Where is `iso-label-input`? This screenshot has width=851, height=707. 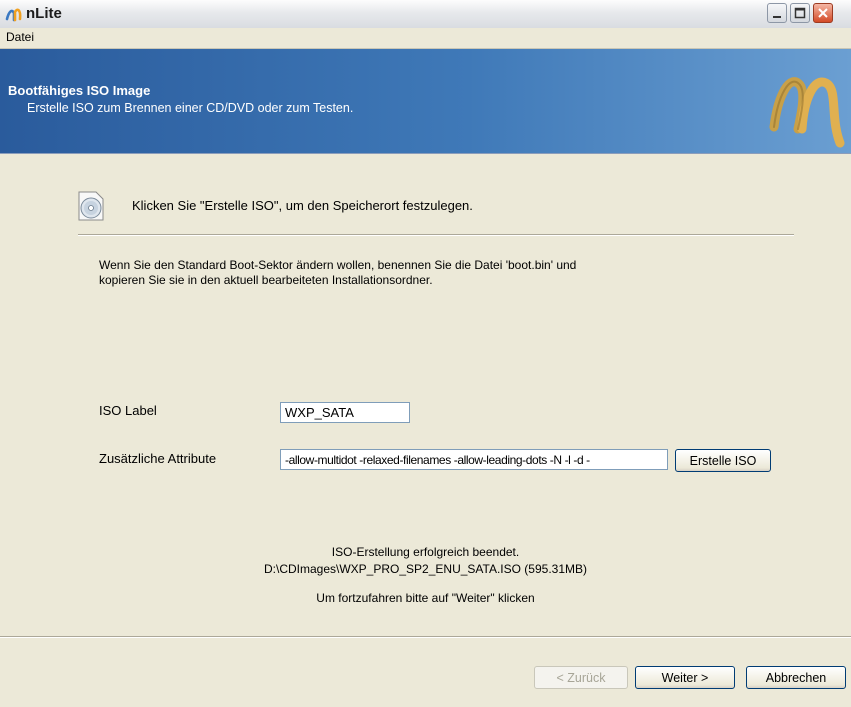 iso-label-input is located at coordinates (345, 412).